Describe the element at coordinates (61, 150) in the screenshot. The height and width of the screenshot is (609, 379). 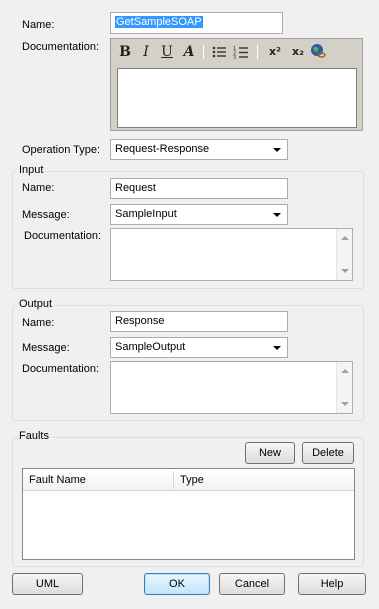
I see `operation-type-label: Operation Type:` at that location.